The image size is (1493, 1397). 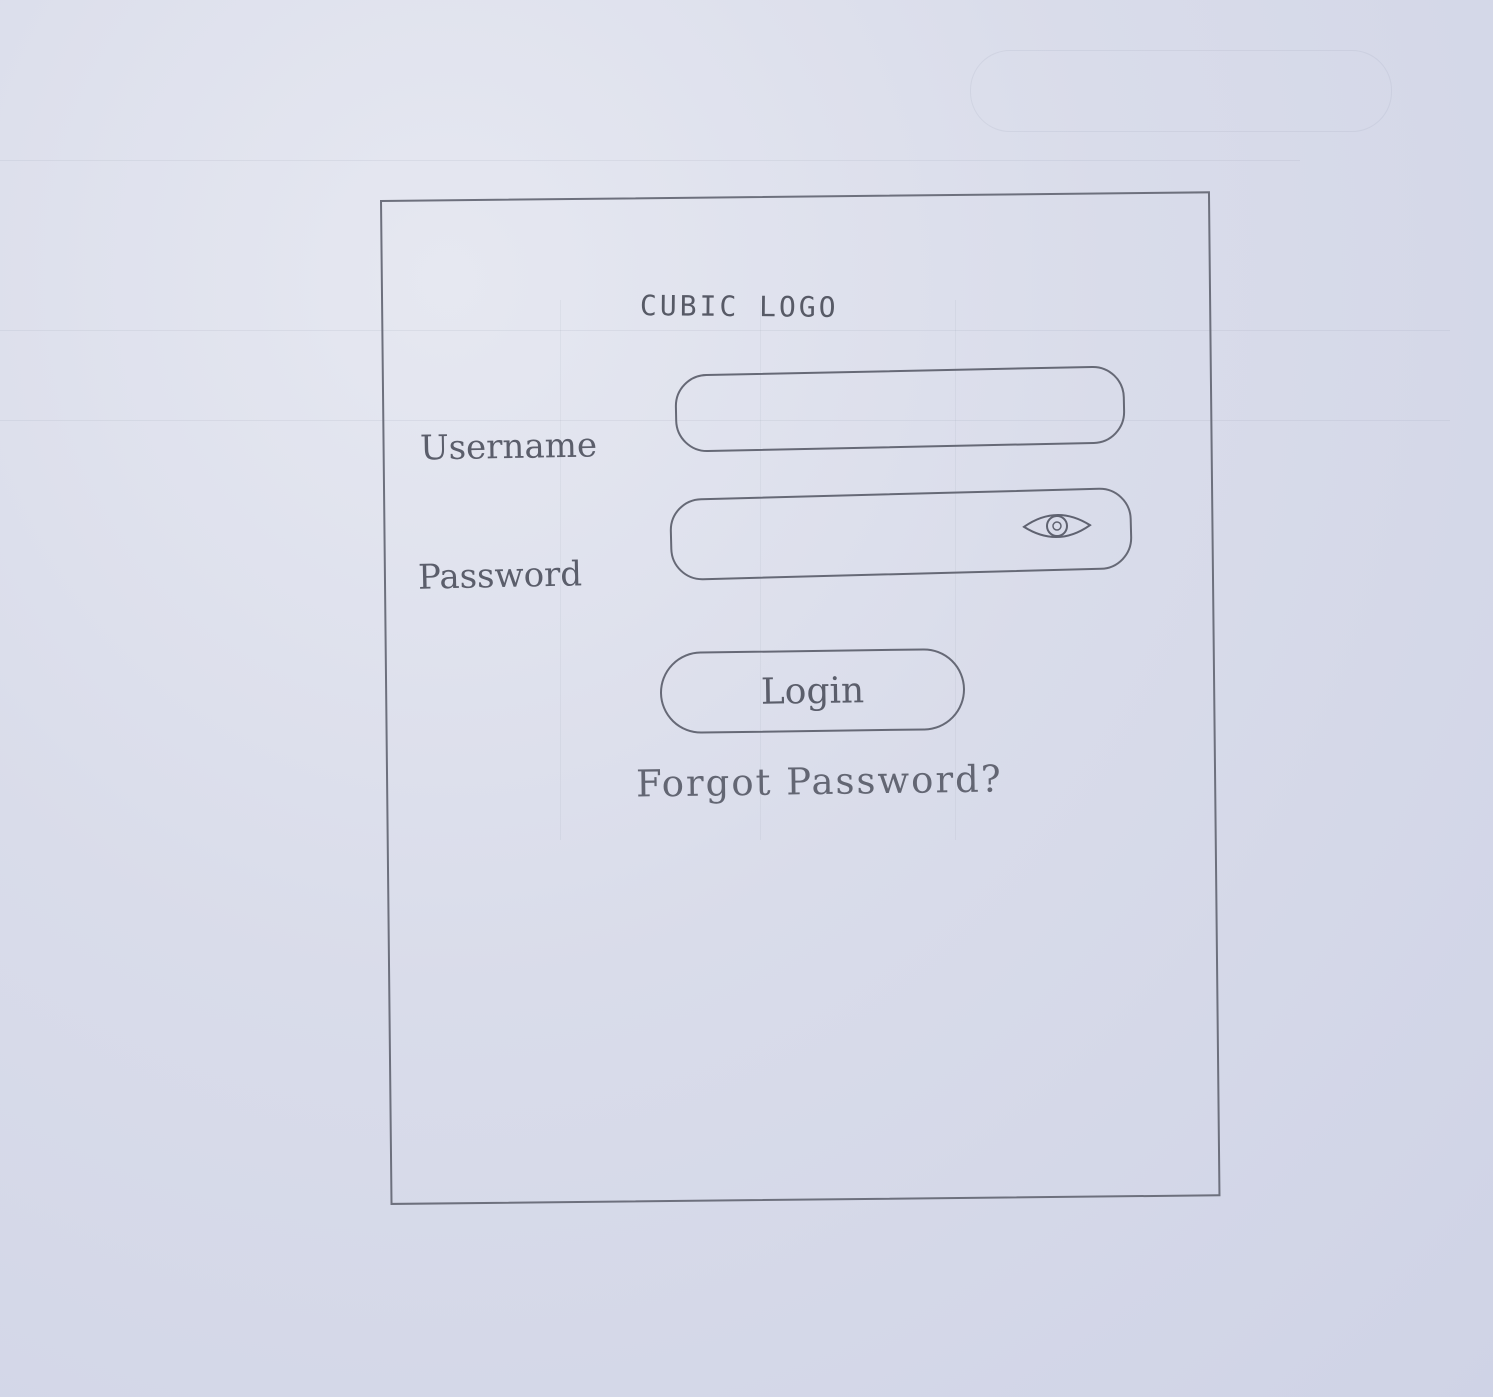 What do you see at coordinates (1181, 91) in the screenshot?
I see `background-ghost-shape` at bounding box center [1181, 91].